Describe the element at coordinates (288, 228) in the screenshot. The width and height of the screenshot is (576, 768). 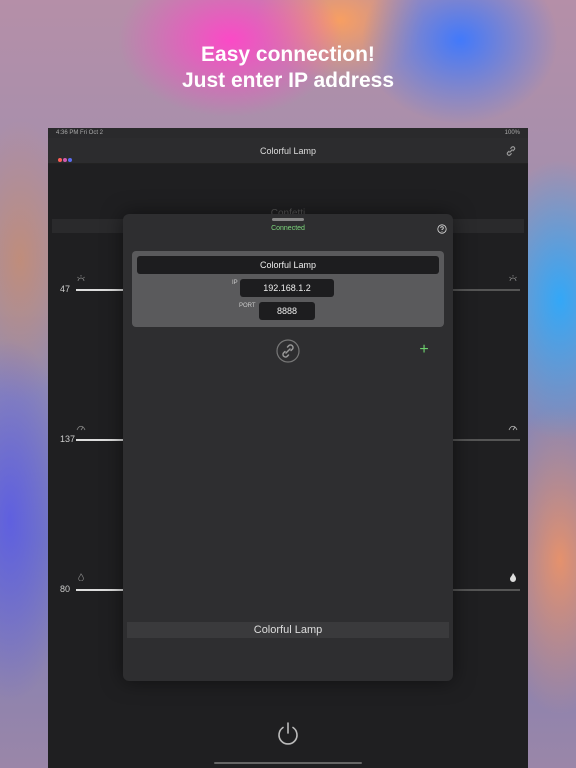
I see `connection-status: Connected` at that location.